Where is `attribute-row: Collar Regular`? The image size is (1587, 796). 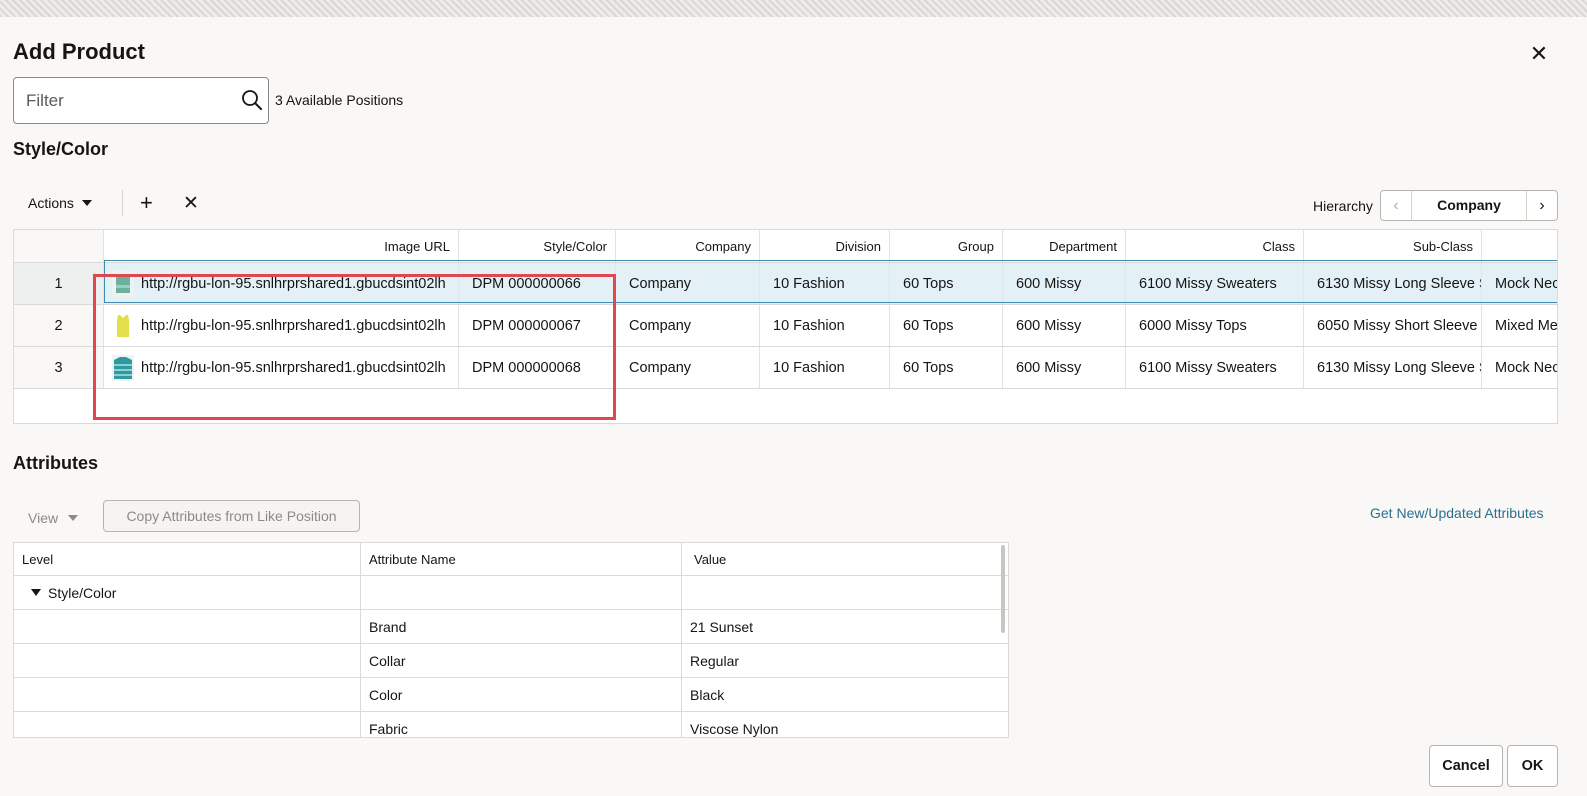 attribute-row: Collar Regular is located at coordinates (511, 661).